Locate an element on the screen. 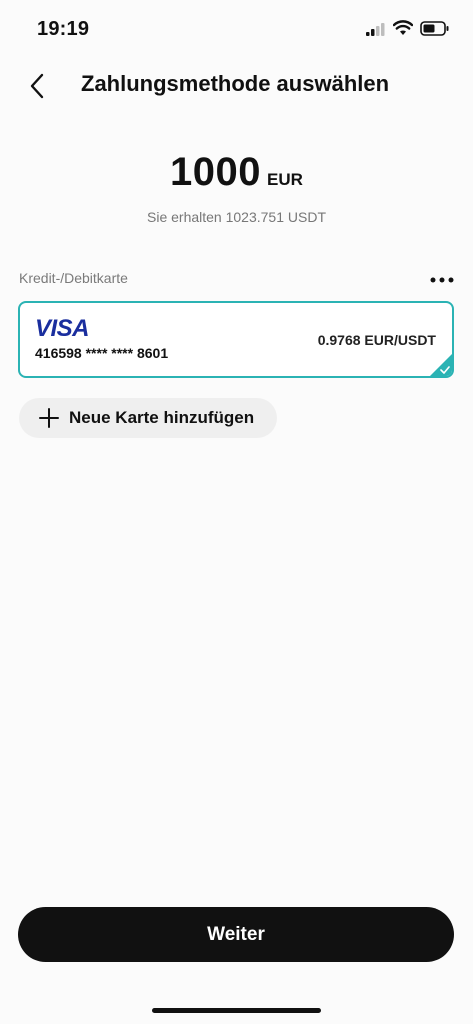 This screenshot has width=473, height=1024. receive-amount-text: Sie erhalten 1023.751 USDT is located at coordinates (236, 217).